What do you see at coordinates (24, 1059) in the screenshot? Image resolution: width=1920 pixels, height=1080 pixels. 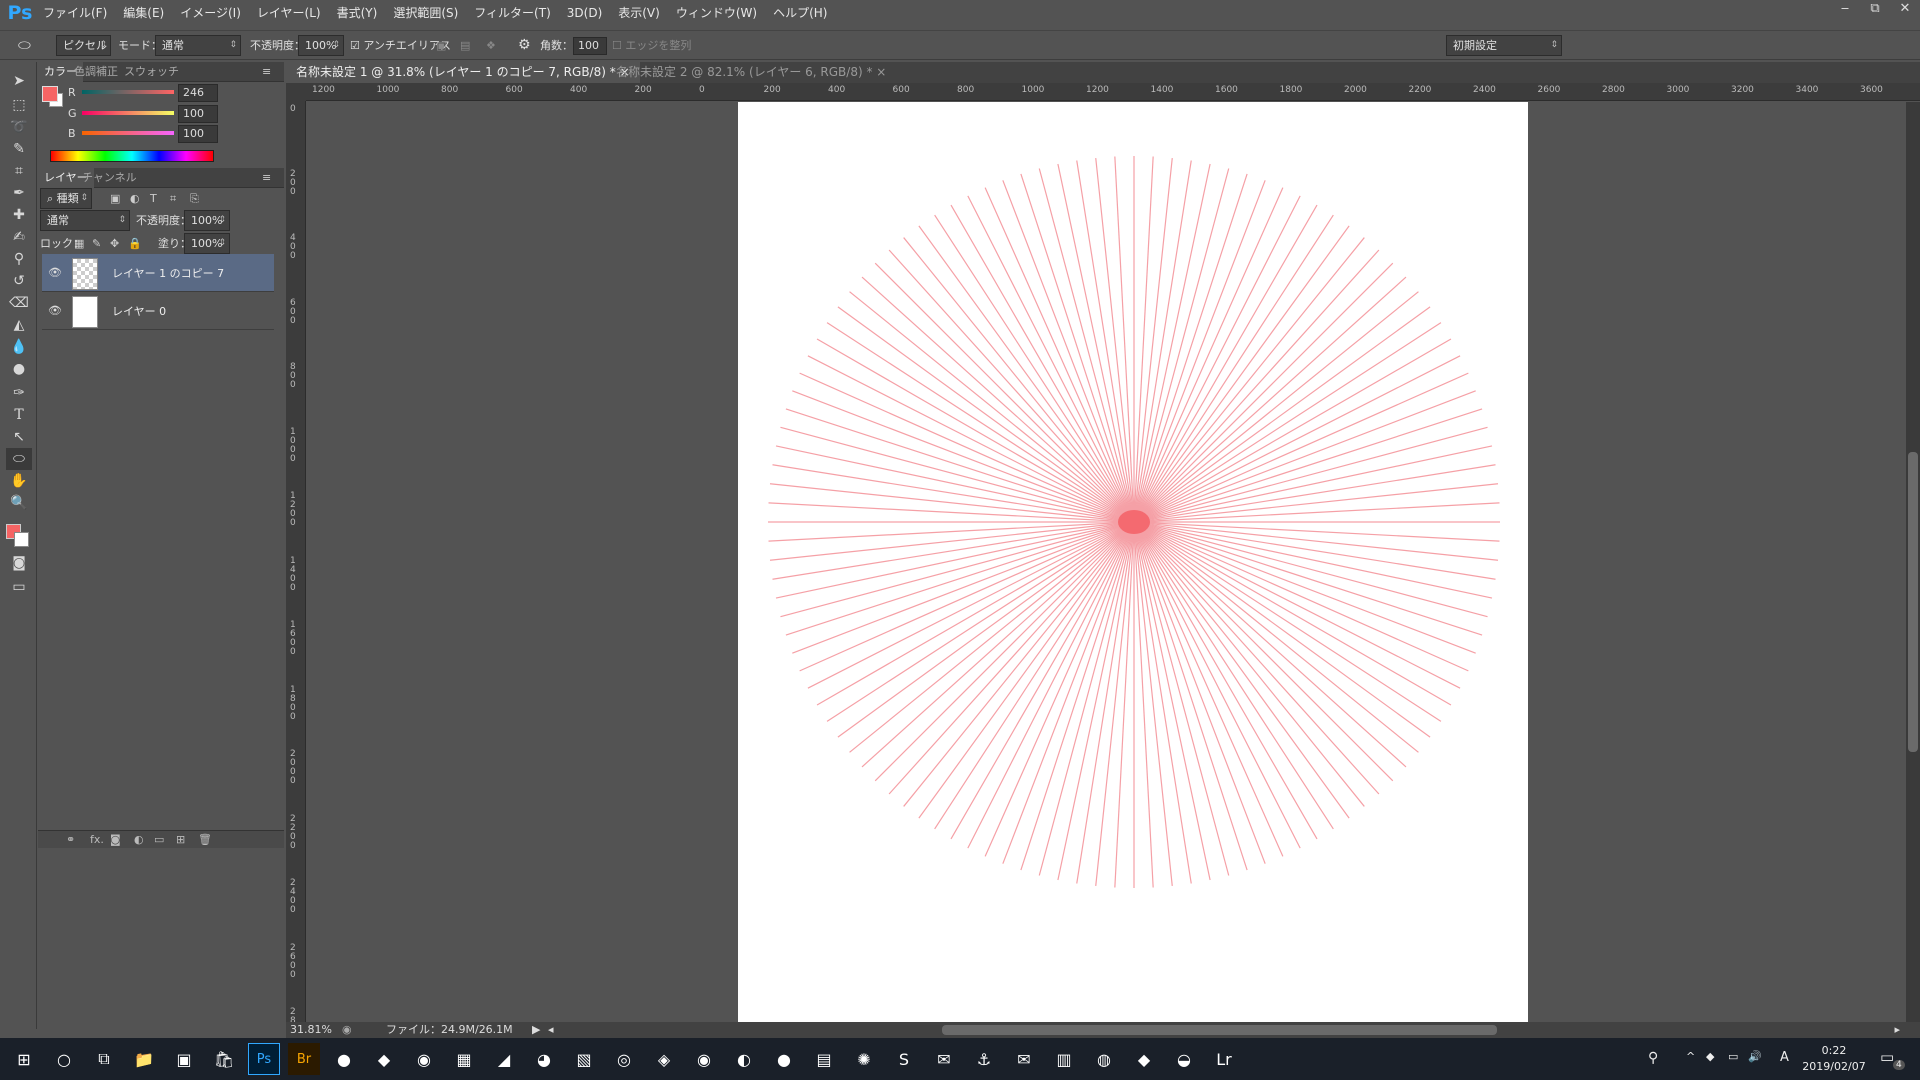 I see `taskbar-app-icon: ⊞` at bounding box center [24, 1059].